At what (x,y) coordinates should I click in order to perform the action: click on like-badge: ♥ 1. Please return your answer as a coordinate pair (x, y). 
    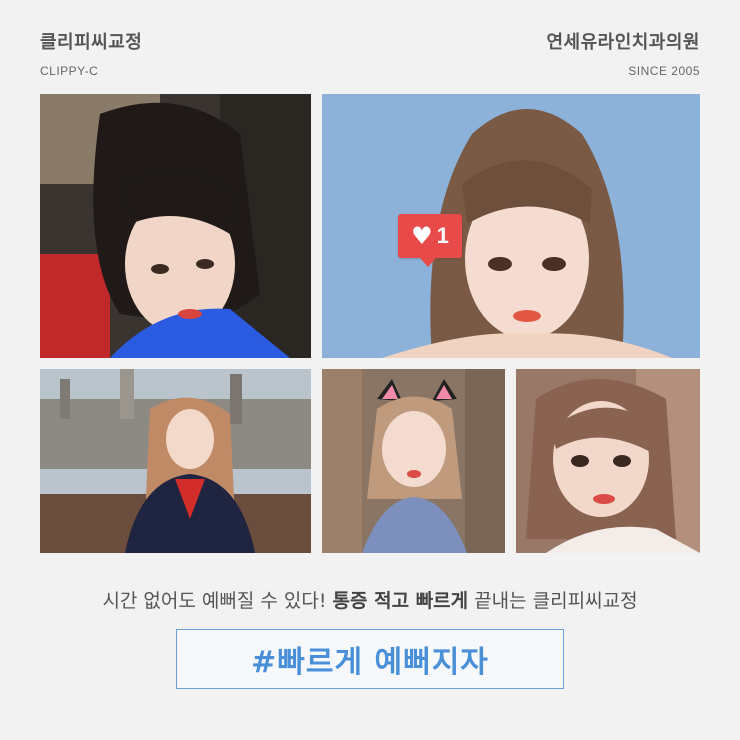
    Looking at the image, I should click on (430, 240).